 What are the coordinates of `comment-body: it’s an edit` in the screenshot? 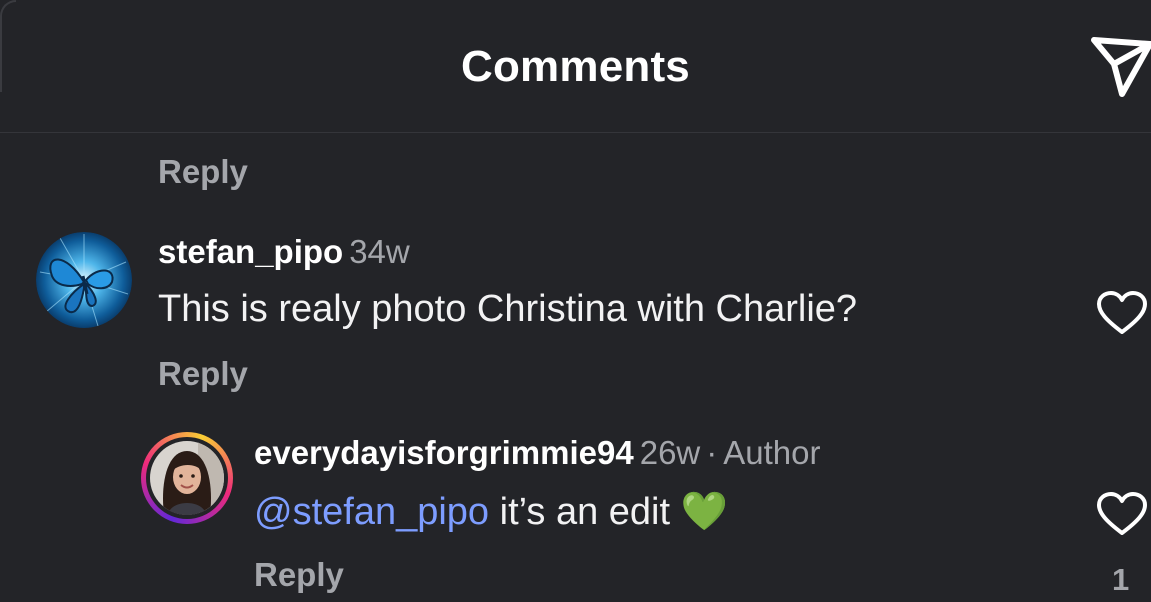 It's located at (585, 512).